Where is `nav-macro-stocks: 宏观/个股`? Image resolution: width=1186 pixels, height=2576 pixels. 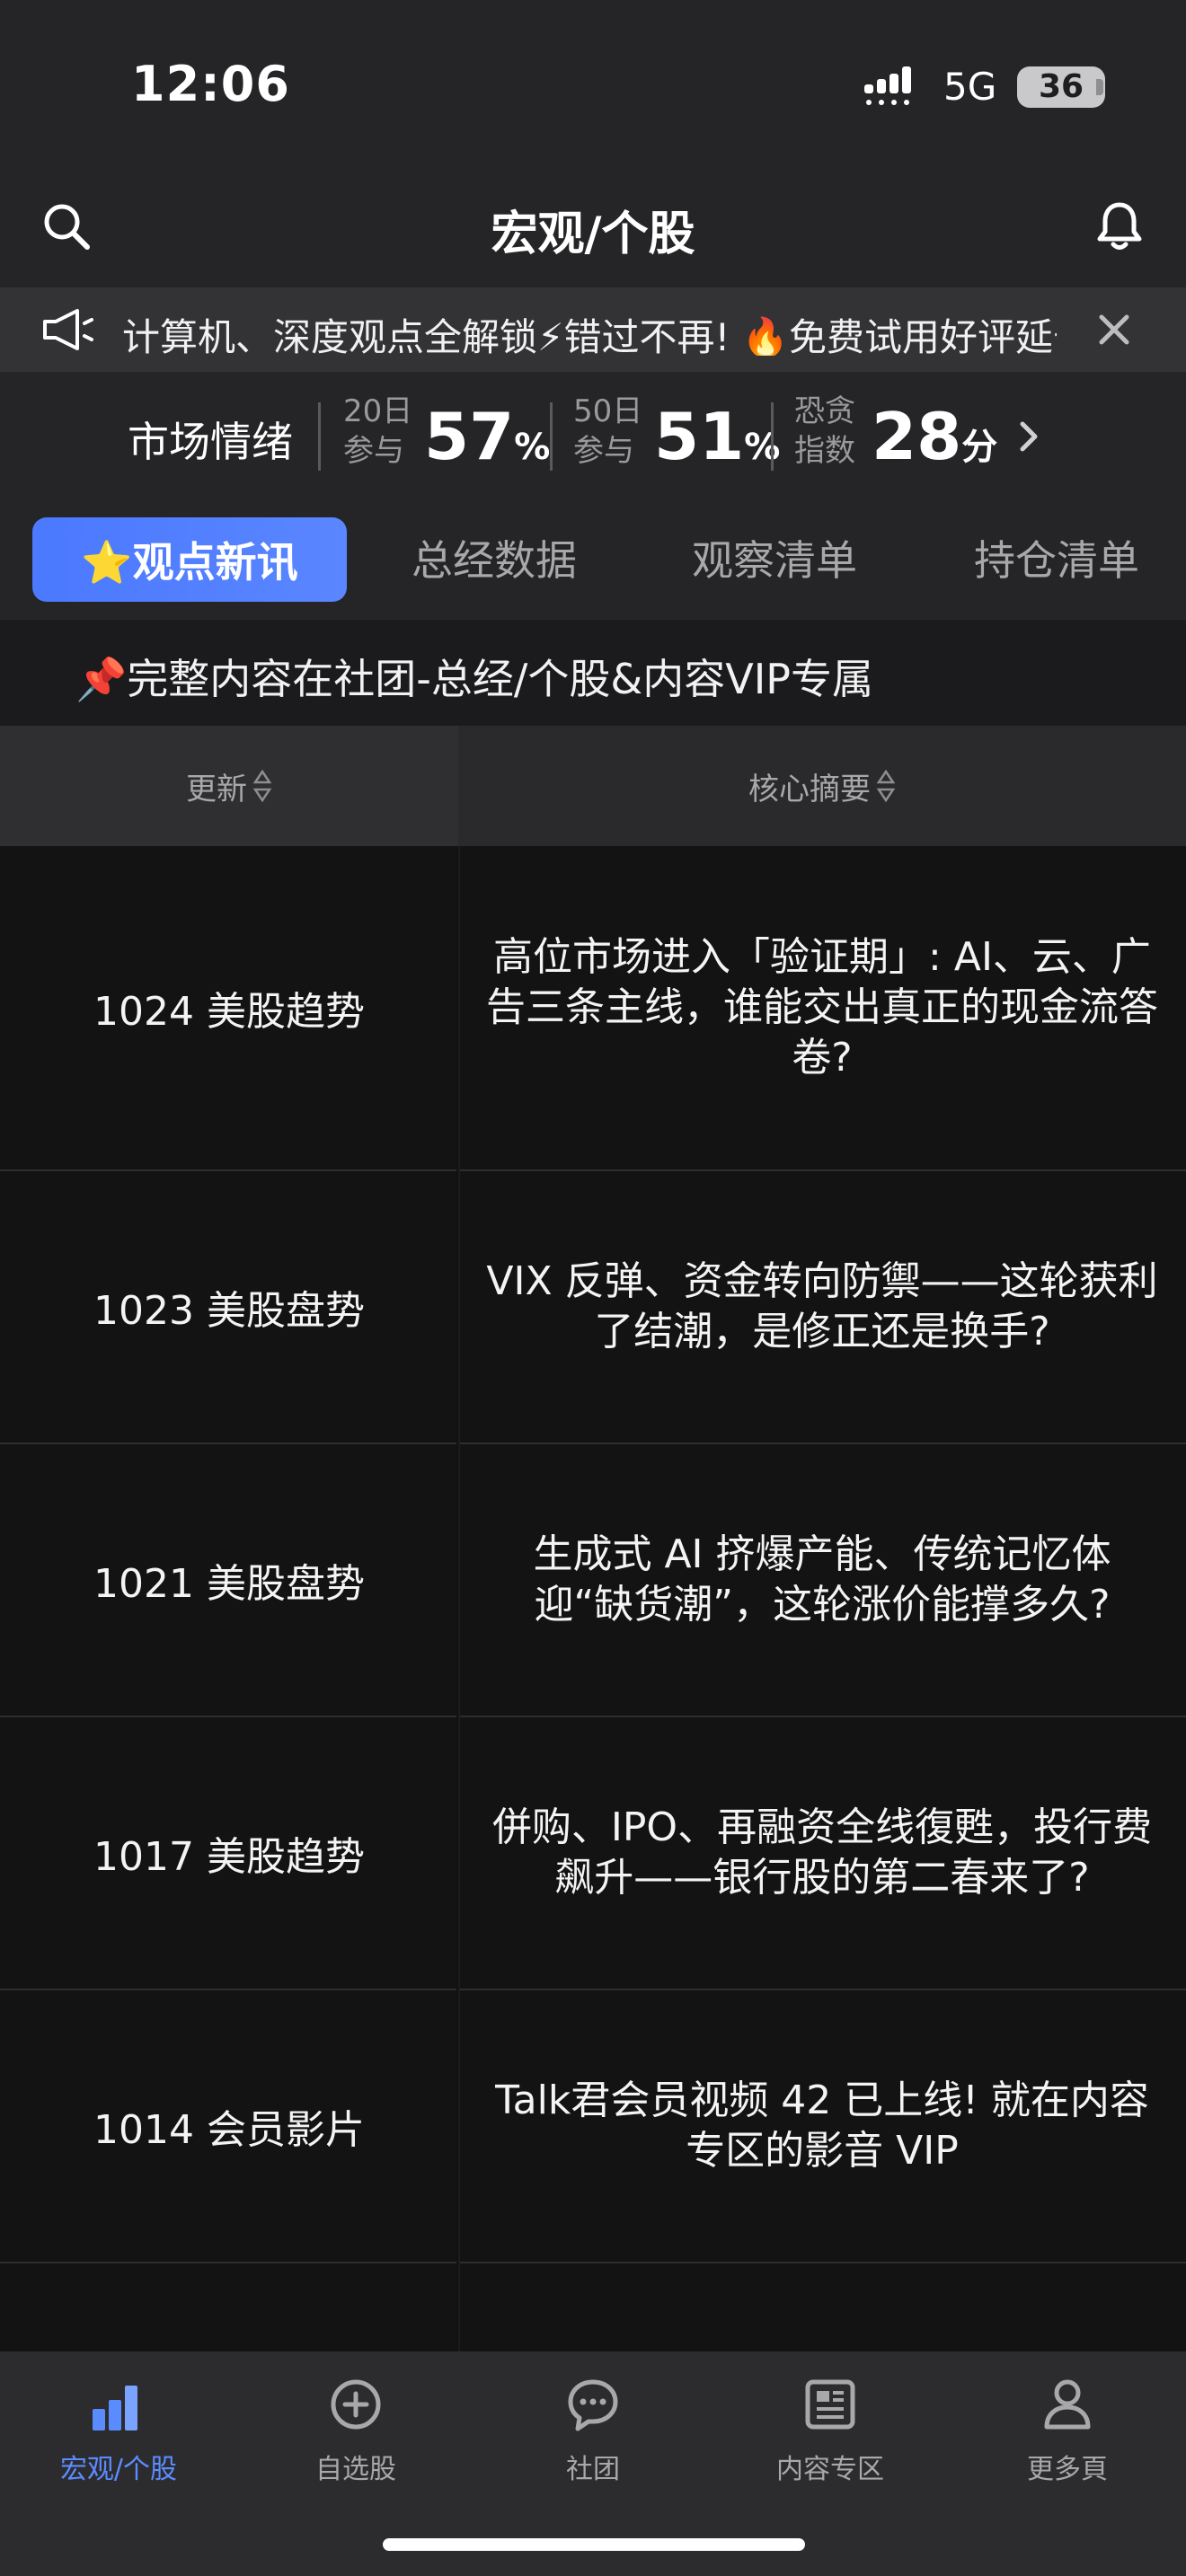
nav-macro-stocks: 宏观/个股 is located at coordinates (118, 2429).